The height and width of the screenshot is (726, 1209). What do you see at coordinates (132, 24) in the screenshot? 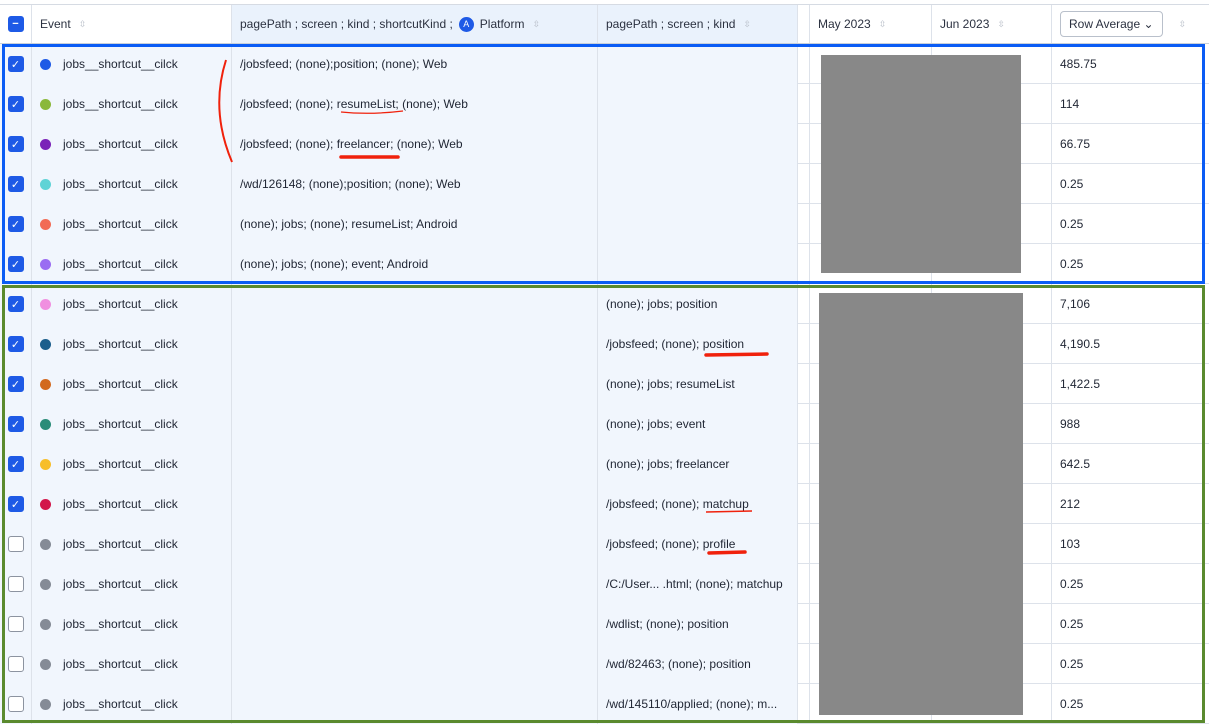
I see `header-event: Event ⇳` at bounding box center [132, 24].